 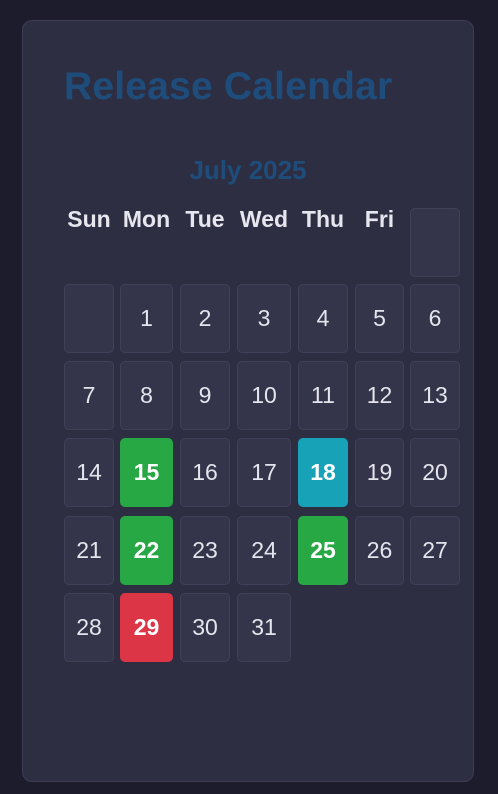 What do you see at coordinates (323, 395) in the screenshot?
I see `day-cell-11: 11` at bounding box center [323, 395].